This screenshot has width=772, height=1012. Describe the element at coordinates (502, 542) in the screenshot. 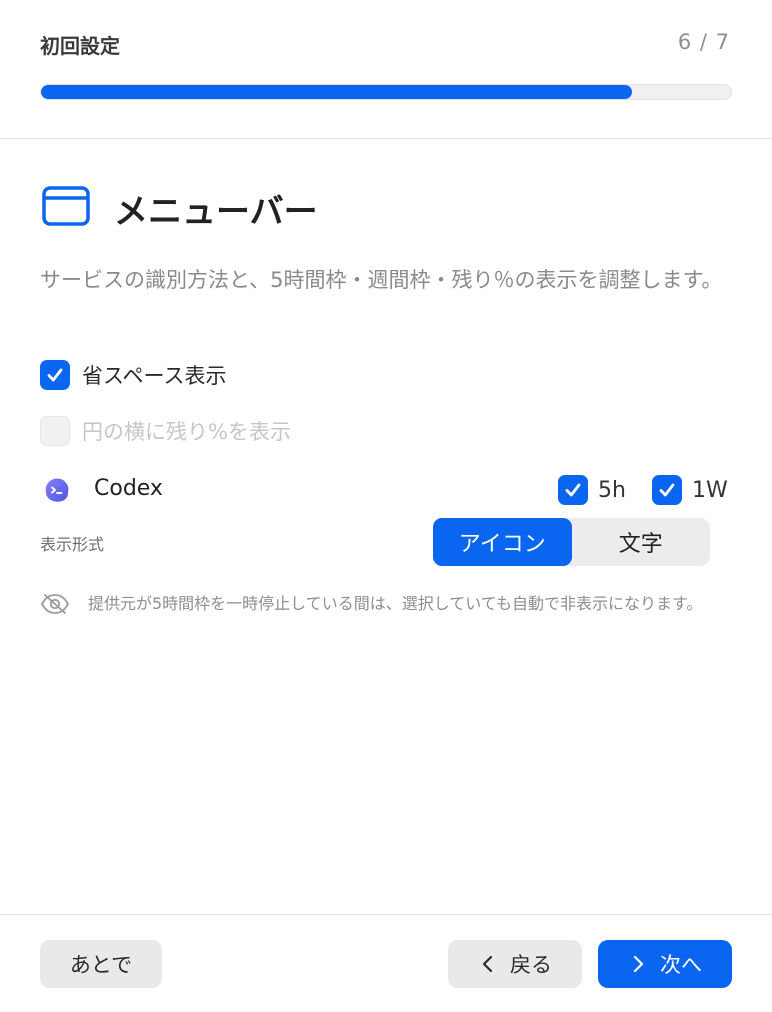

I see `display-format-icon-option: アイコン` at that location.